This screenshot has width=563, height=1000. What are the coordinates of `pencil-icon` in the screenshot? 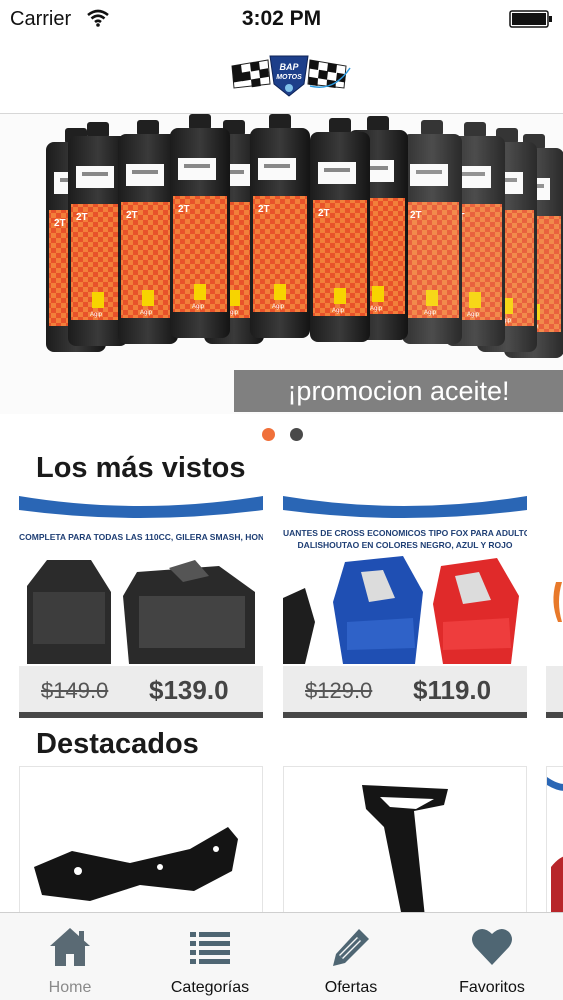 It's located at (351, 947).